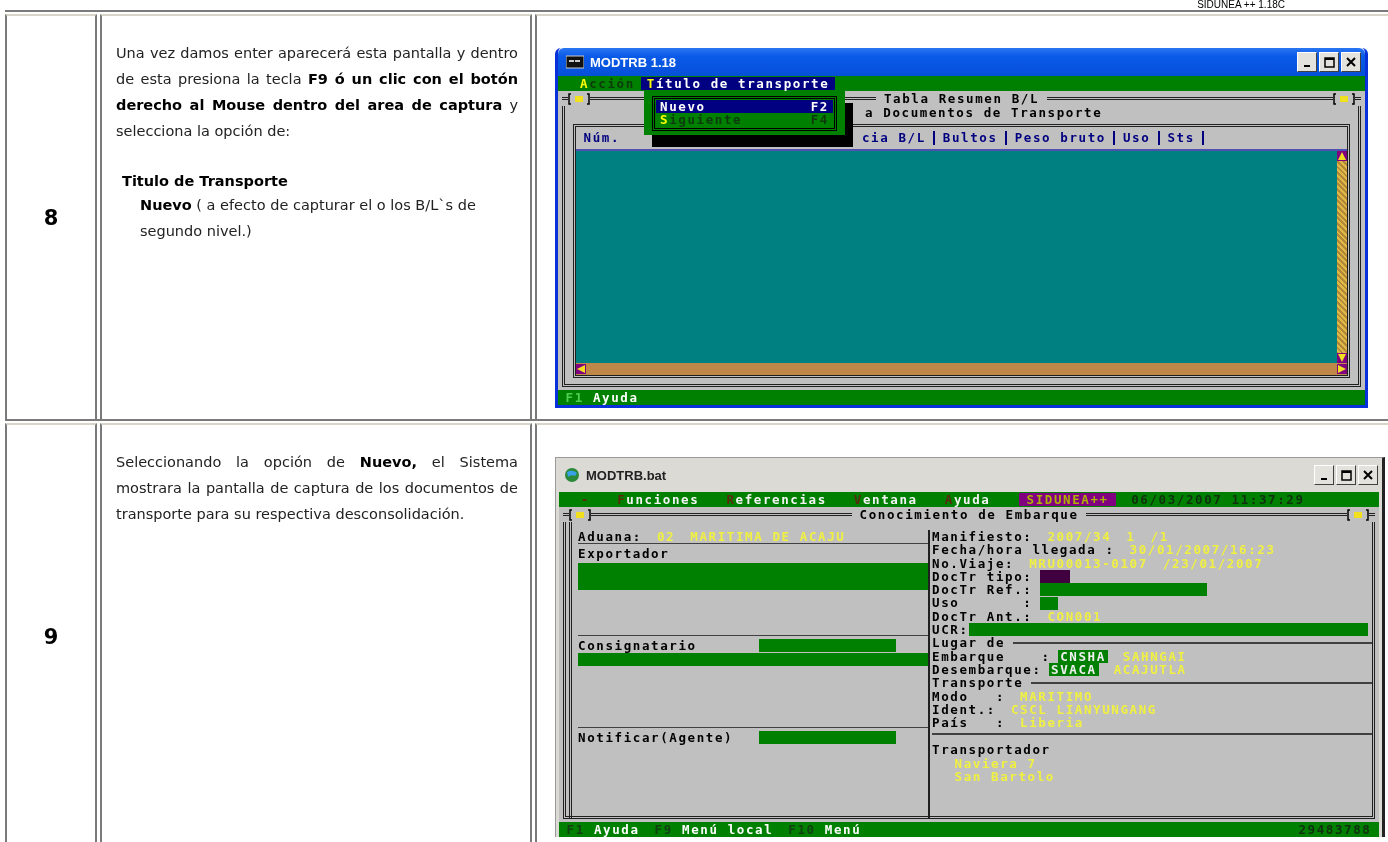 Image resolution: width=1388 pixels, height=842 pixels. What do you see at coordinates (968, 723) in the screenshot?
I see `field-label: País :` at bounding box center [968, 723].